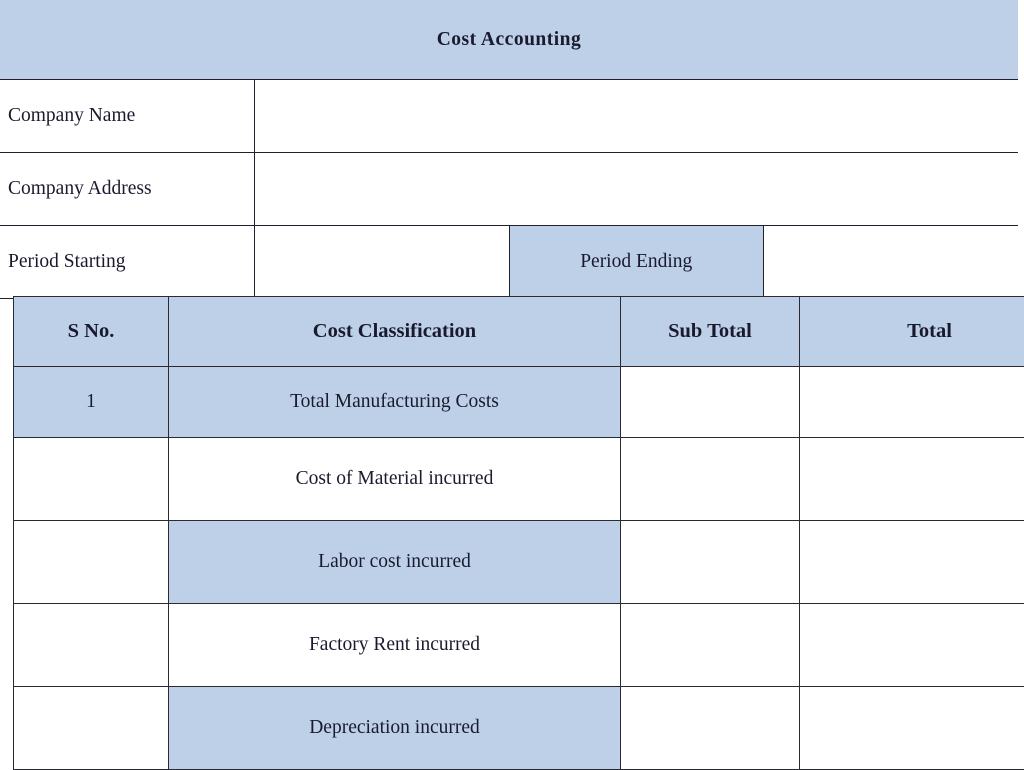  I want to click on column-header-classification: Cost Classification, so click(395, 332).